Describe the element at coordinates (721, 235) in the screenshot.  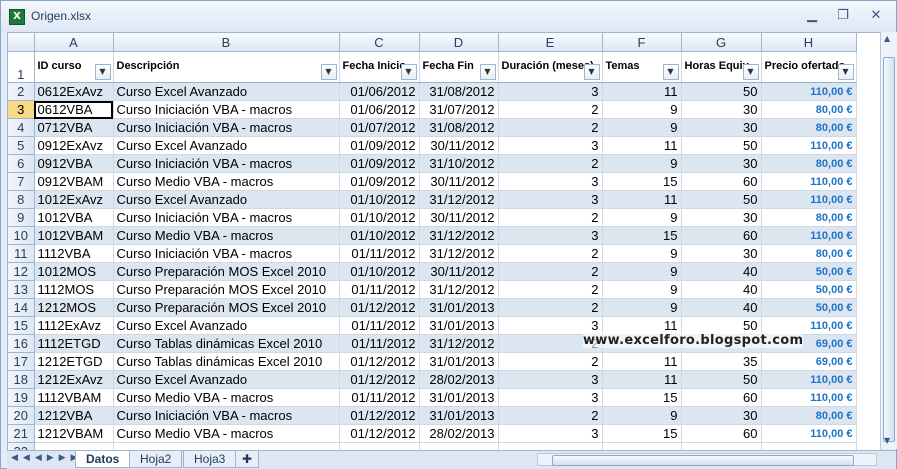
I see `table-cell: 60` at that location.